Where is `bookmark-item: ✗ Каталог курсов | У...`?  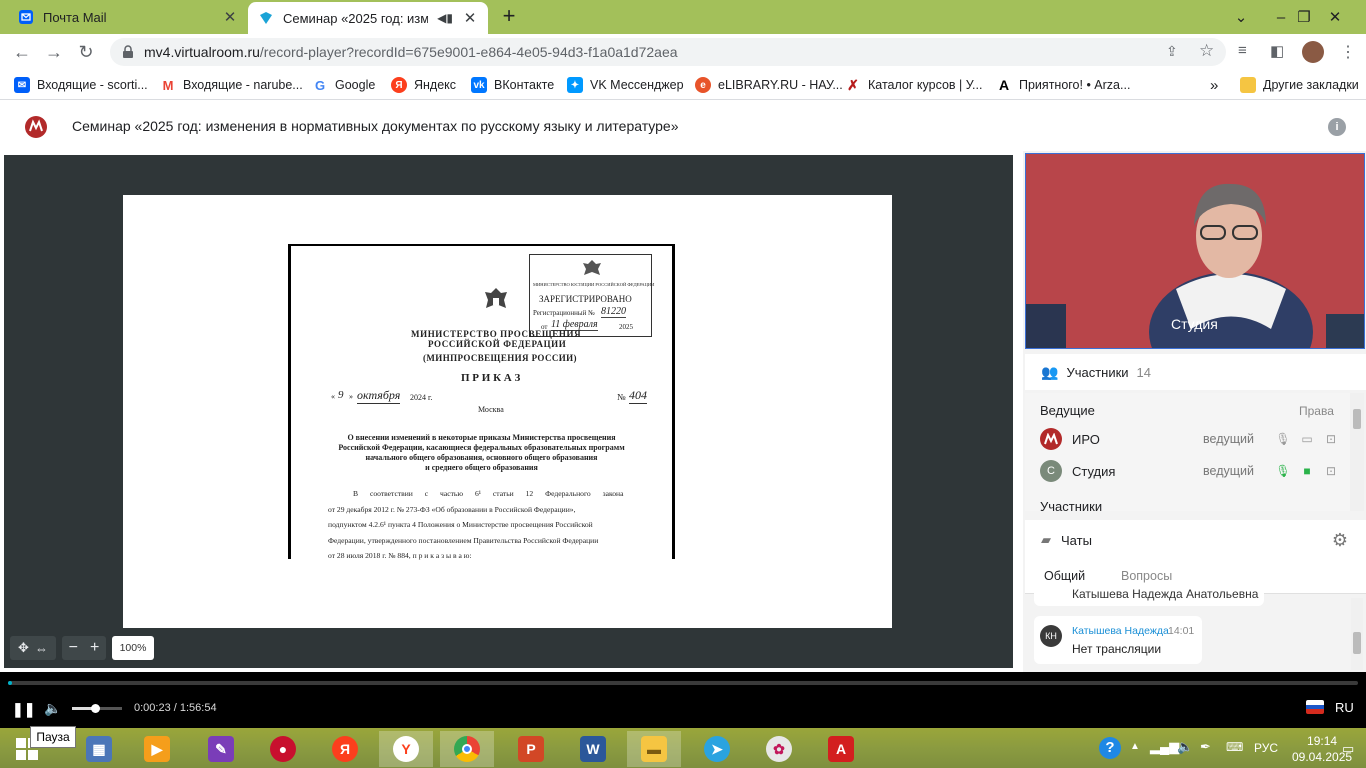
bookmark-item: ✗ Каталог курсов | У... is located at coordinates (913, 85).